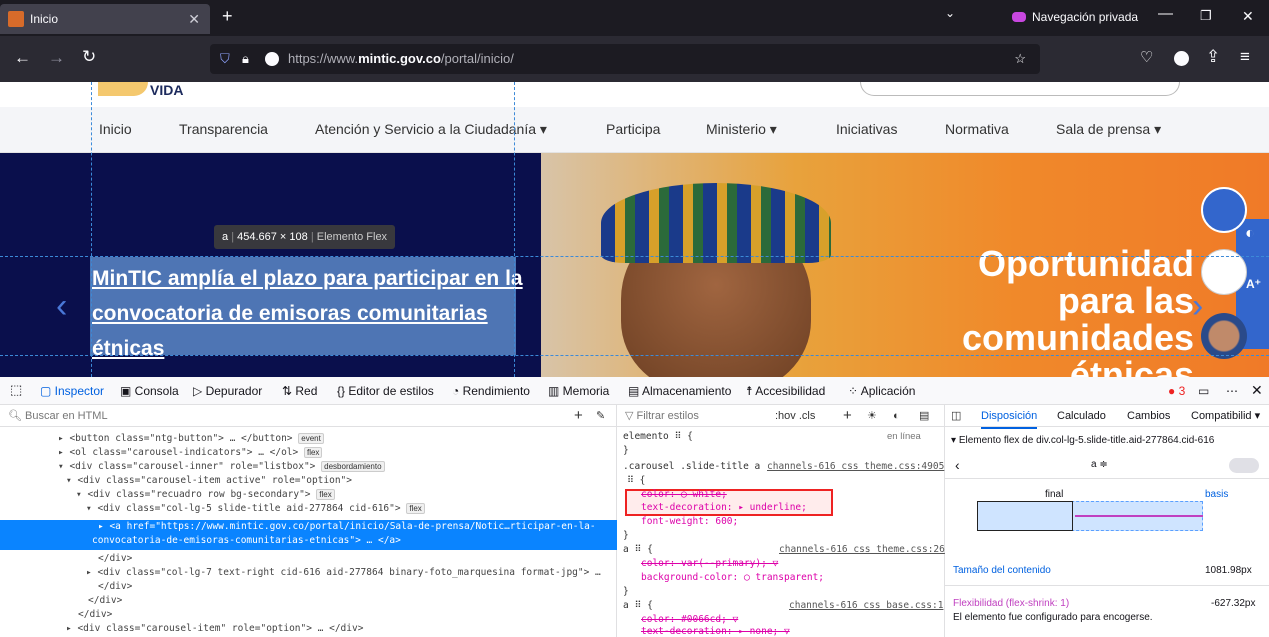 The height and width of the screenshot is (637, 1269). Describe the element at coordinates (299, 391) in the screenshot. I see `tab-red: ⇅ Red` at that location.